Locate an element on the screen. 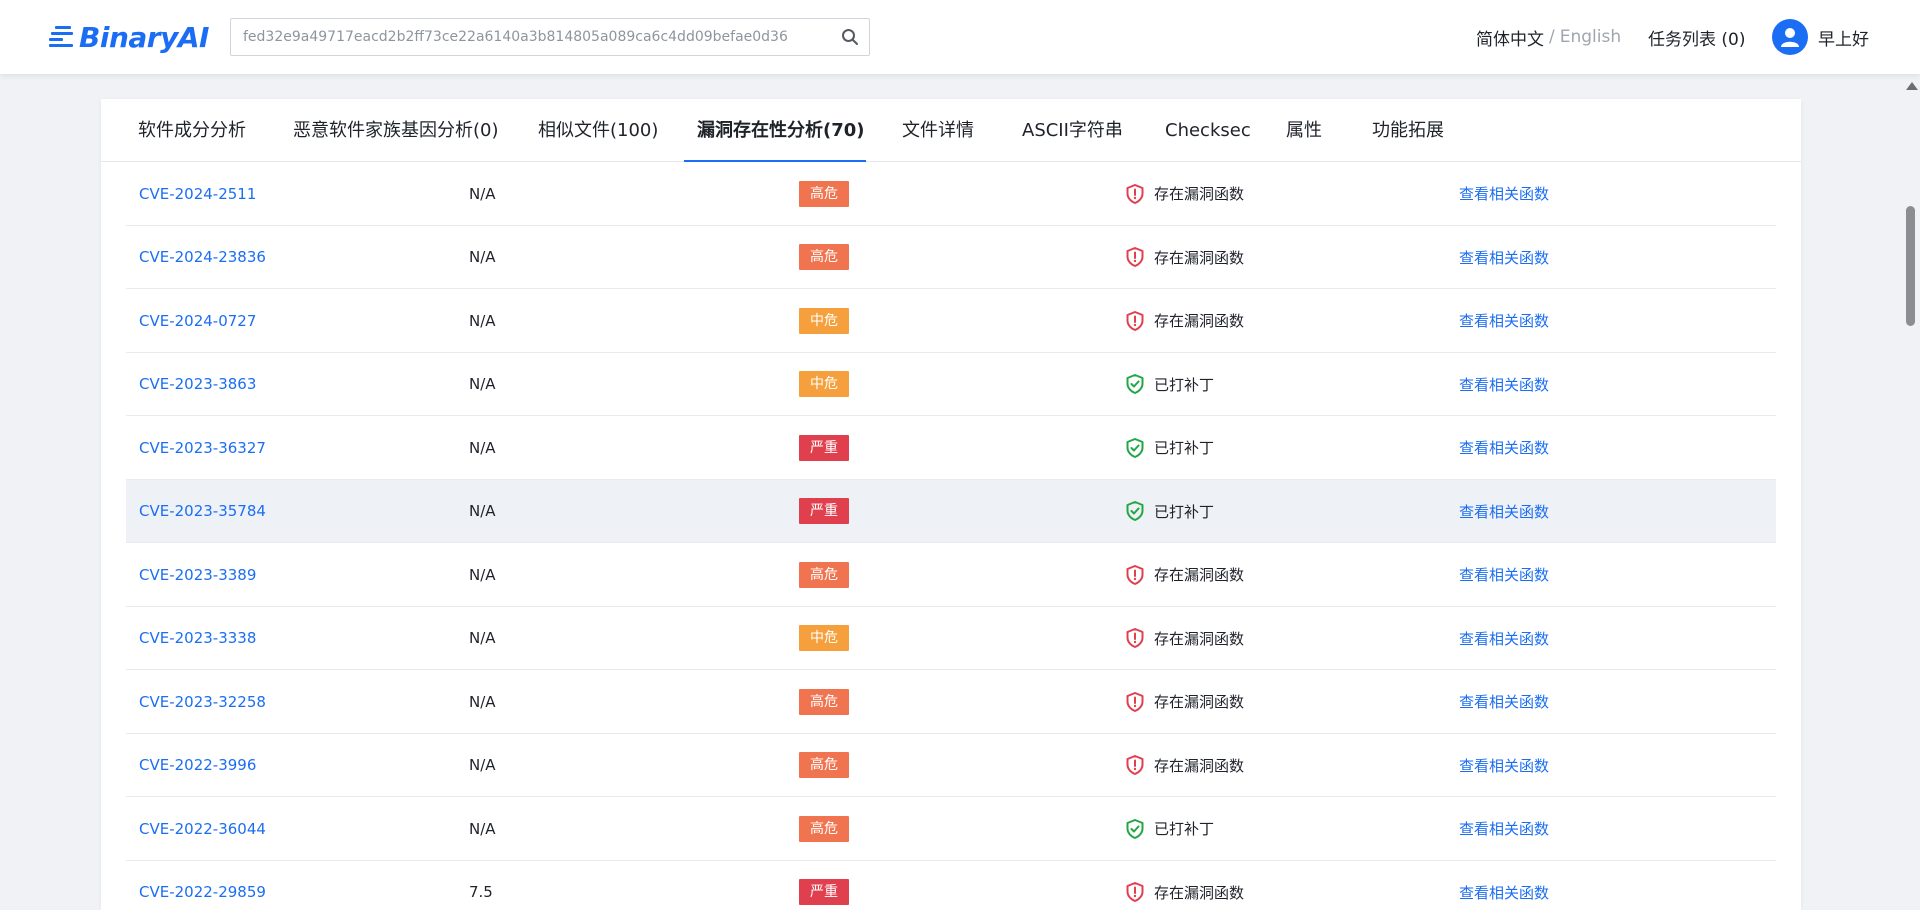 This screenshot has height=910, width=1920. tab-extensions: 功能拓展 is located at coordinates (1408, 130).